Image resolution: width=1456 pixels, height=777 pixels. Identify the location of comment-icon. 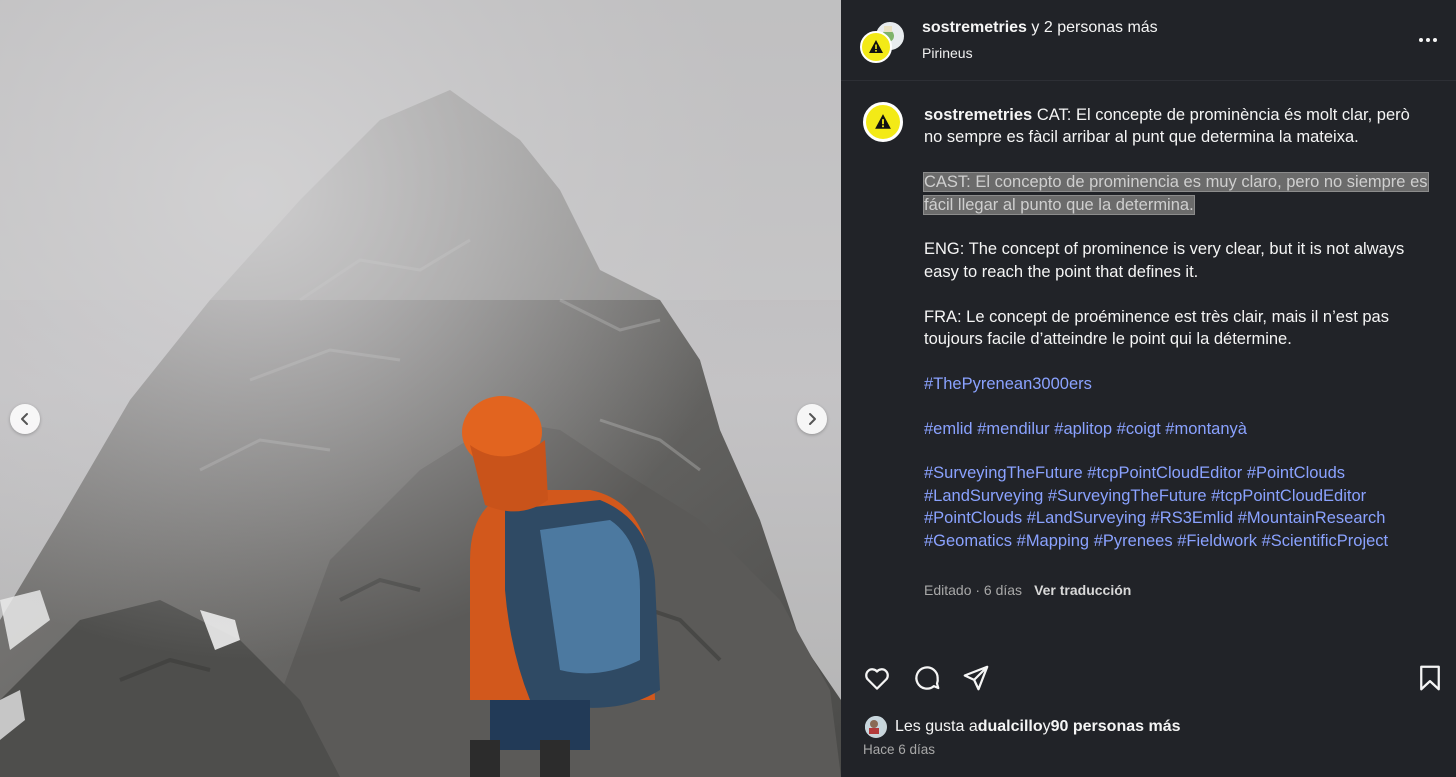
(927, 678).